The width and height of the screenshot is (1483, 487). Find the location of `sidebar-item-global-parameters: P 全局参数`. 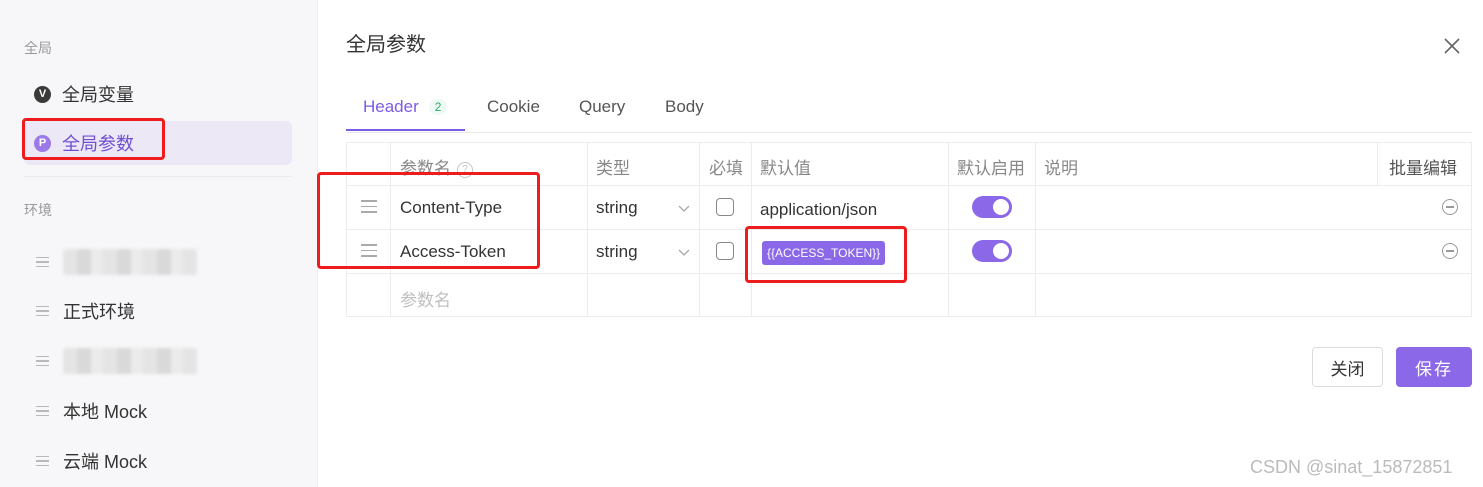

sidebar-item-global-parameters: P 全局参数 is located at coordinates (158, 143).